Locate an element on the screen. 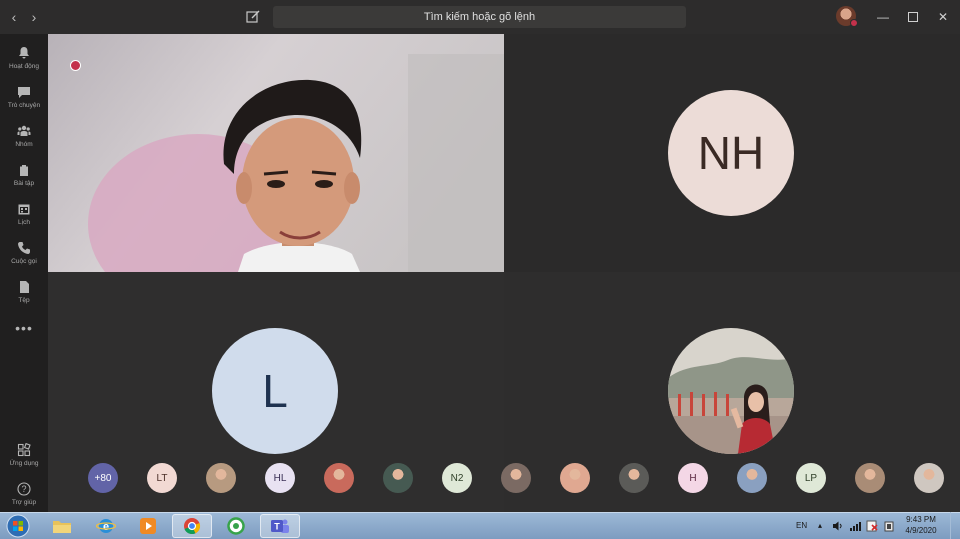 The image size is (960, 539). roster-avatar-label: HL is located at coordinates (280, 478).